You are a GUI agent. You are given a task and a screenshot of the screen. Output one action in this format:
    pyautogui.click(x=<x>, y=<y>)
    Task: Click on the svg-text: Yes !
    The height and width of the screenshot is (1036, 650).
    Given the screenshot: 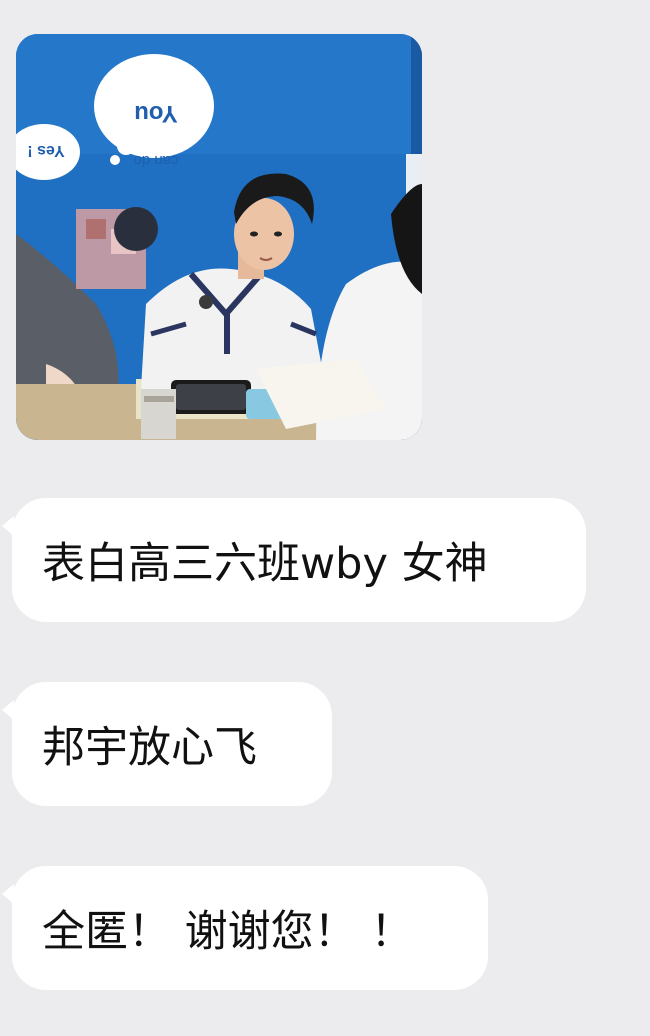 What is the action you would take?
    pyautogui.click(x=45, y=150)
    